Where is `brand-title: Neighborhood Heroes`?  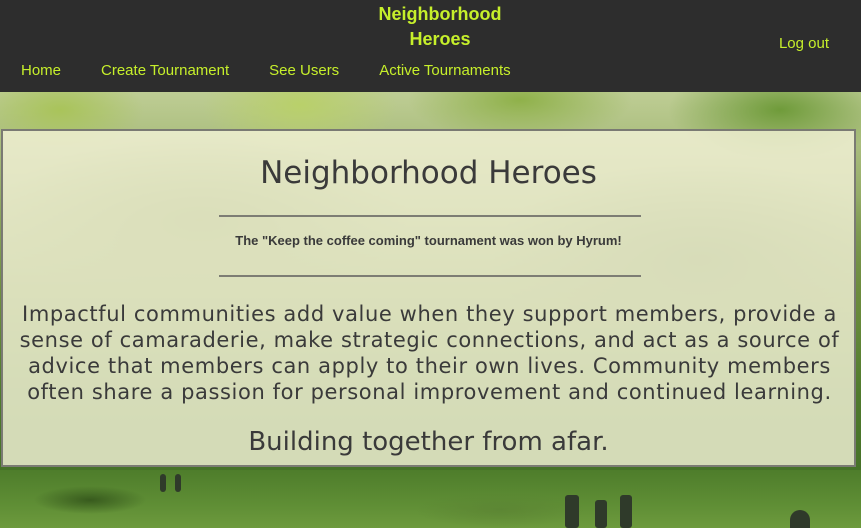 brand-title: Neighborhood Heroes is located at coordinates (440, 27).